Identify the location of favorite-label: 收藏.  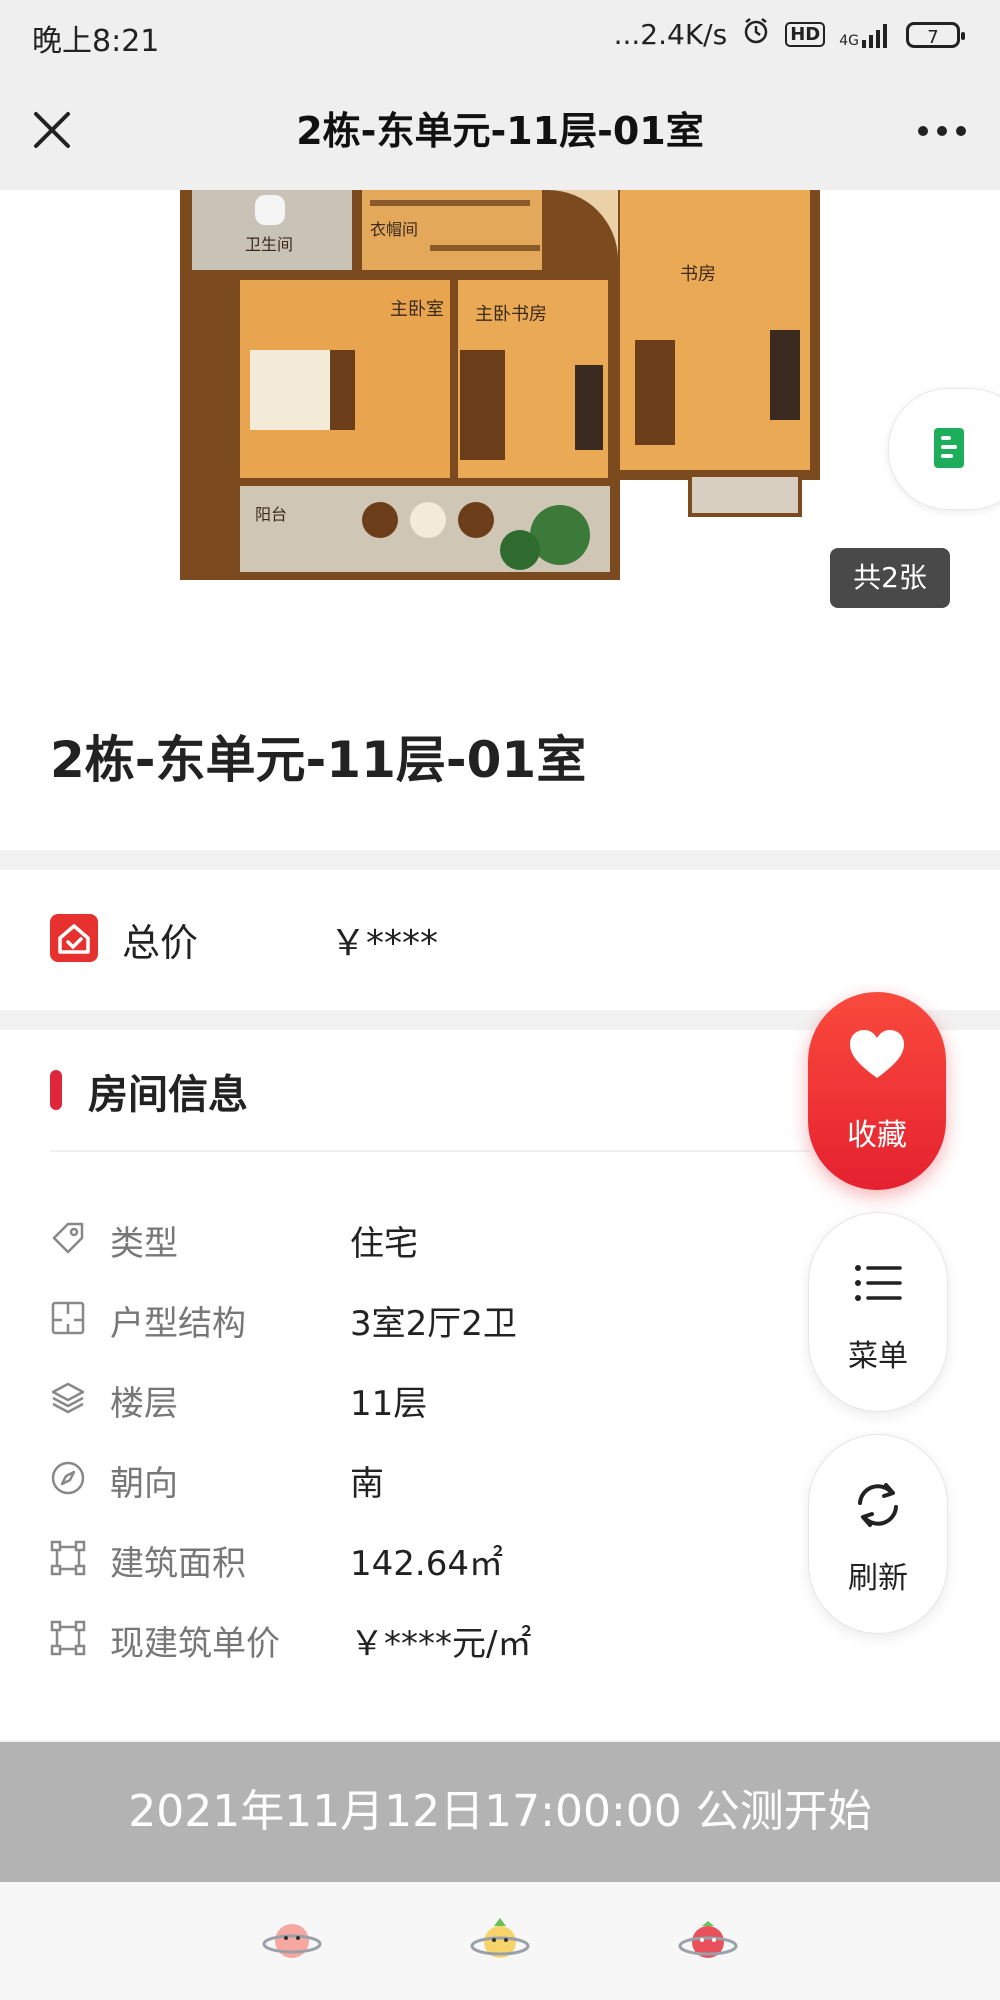
(877, 1135).